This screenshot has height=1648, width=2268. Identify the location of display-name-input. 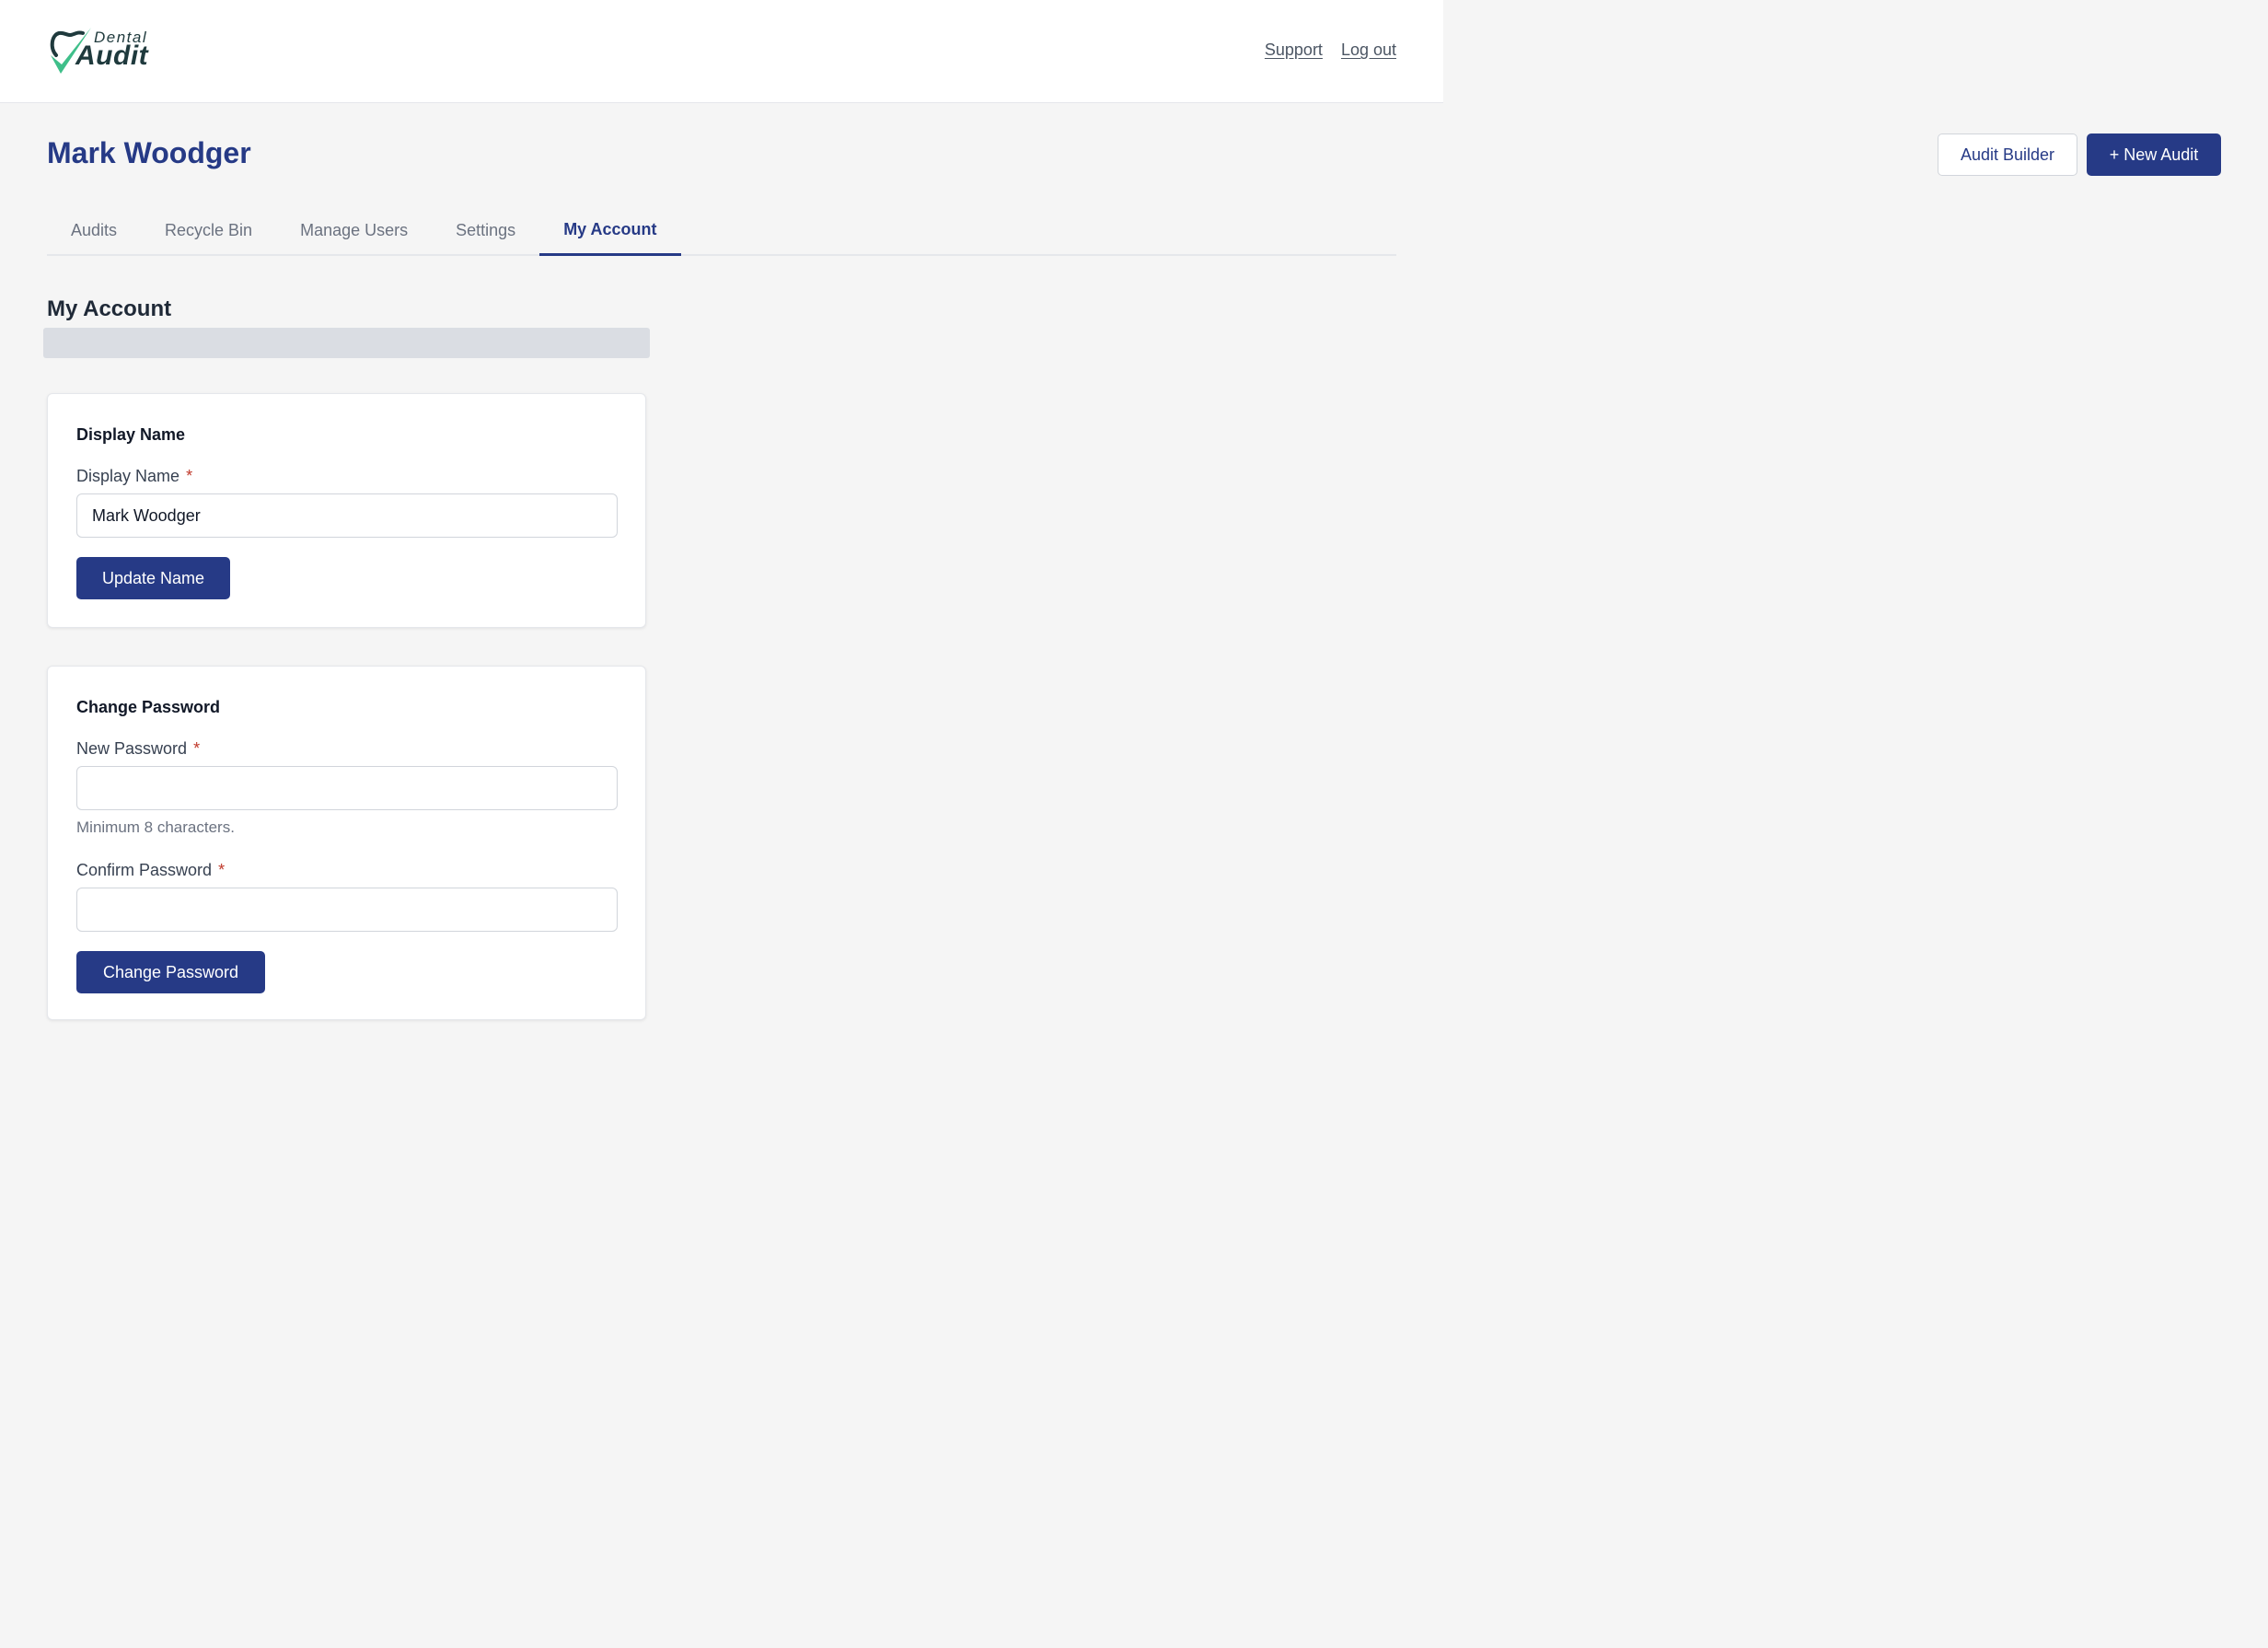
(347, 515).